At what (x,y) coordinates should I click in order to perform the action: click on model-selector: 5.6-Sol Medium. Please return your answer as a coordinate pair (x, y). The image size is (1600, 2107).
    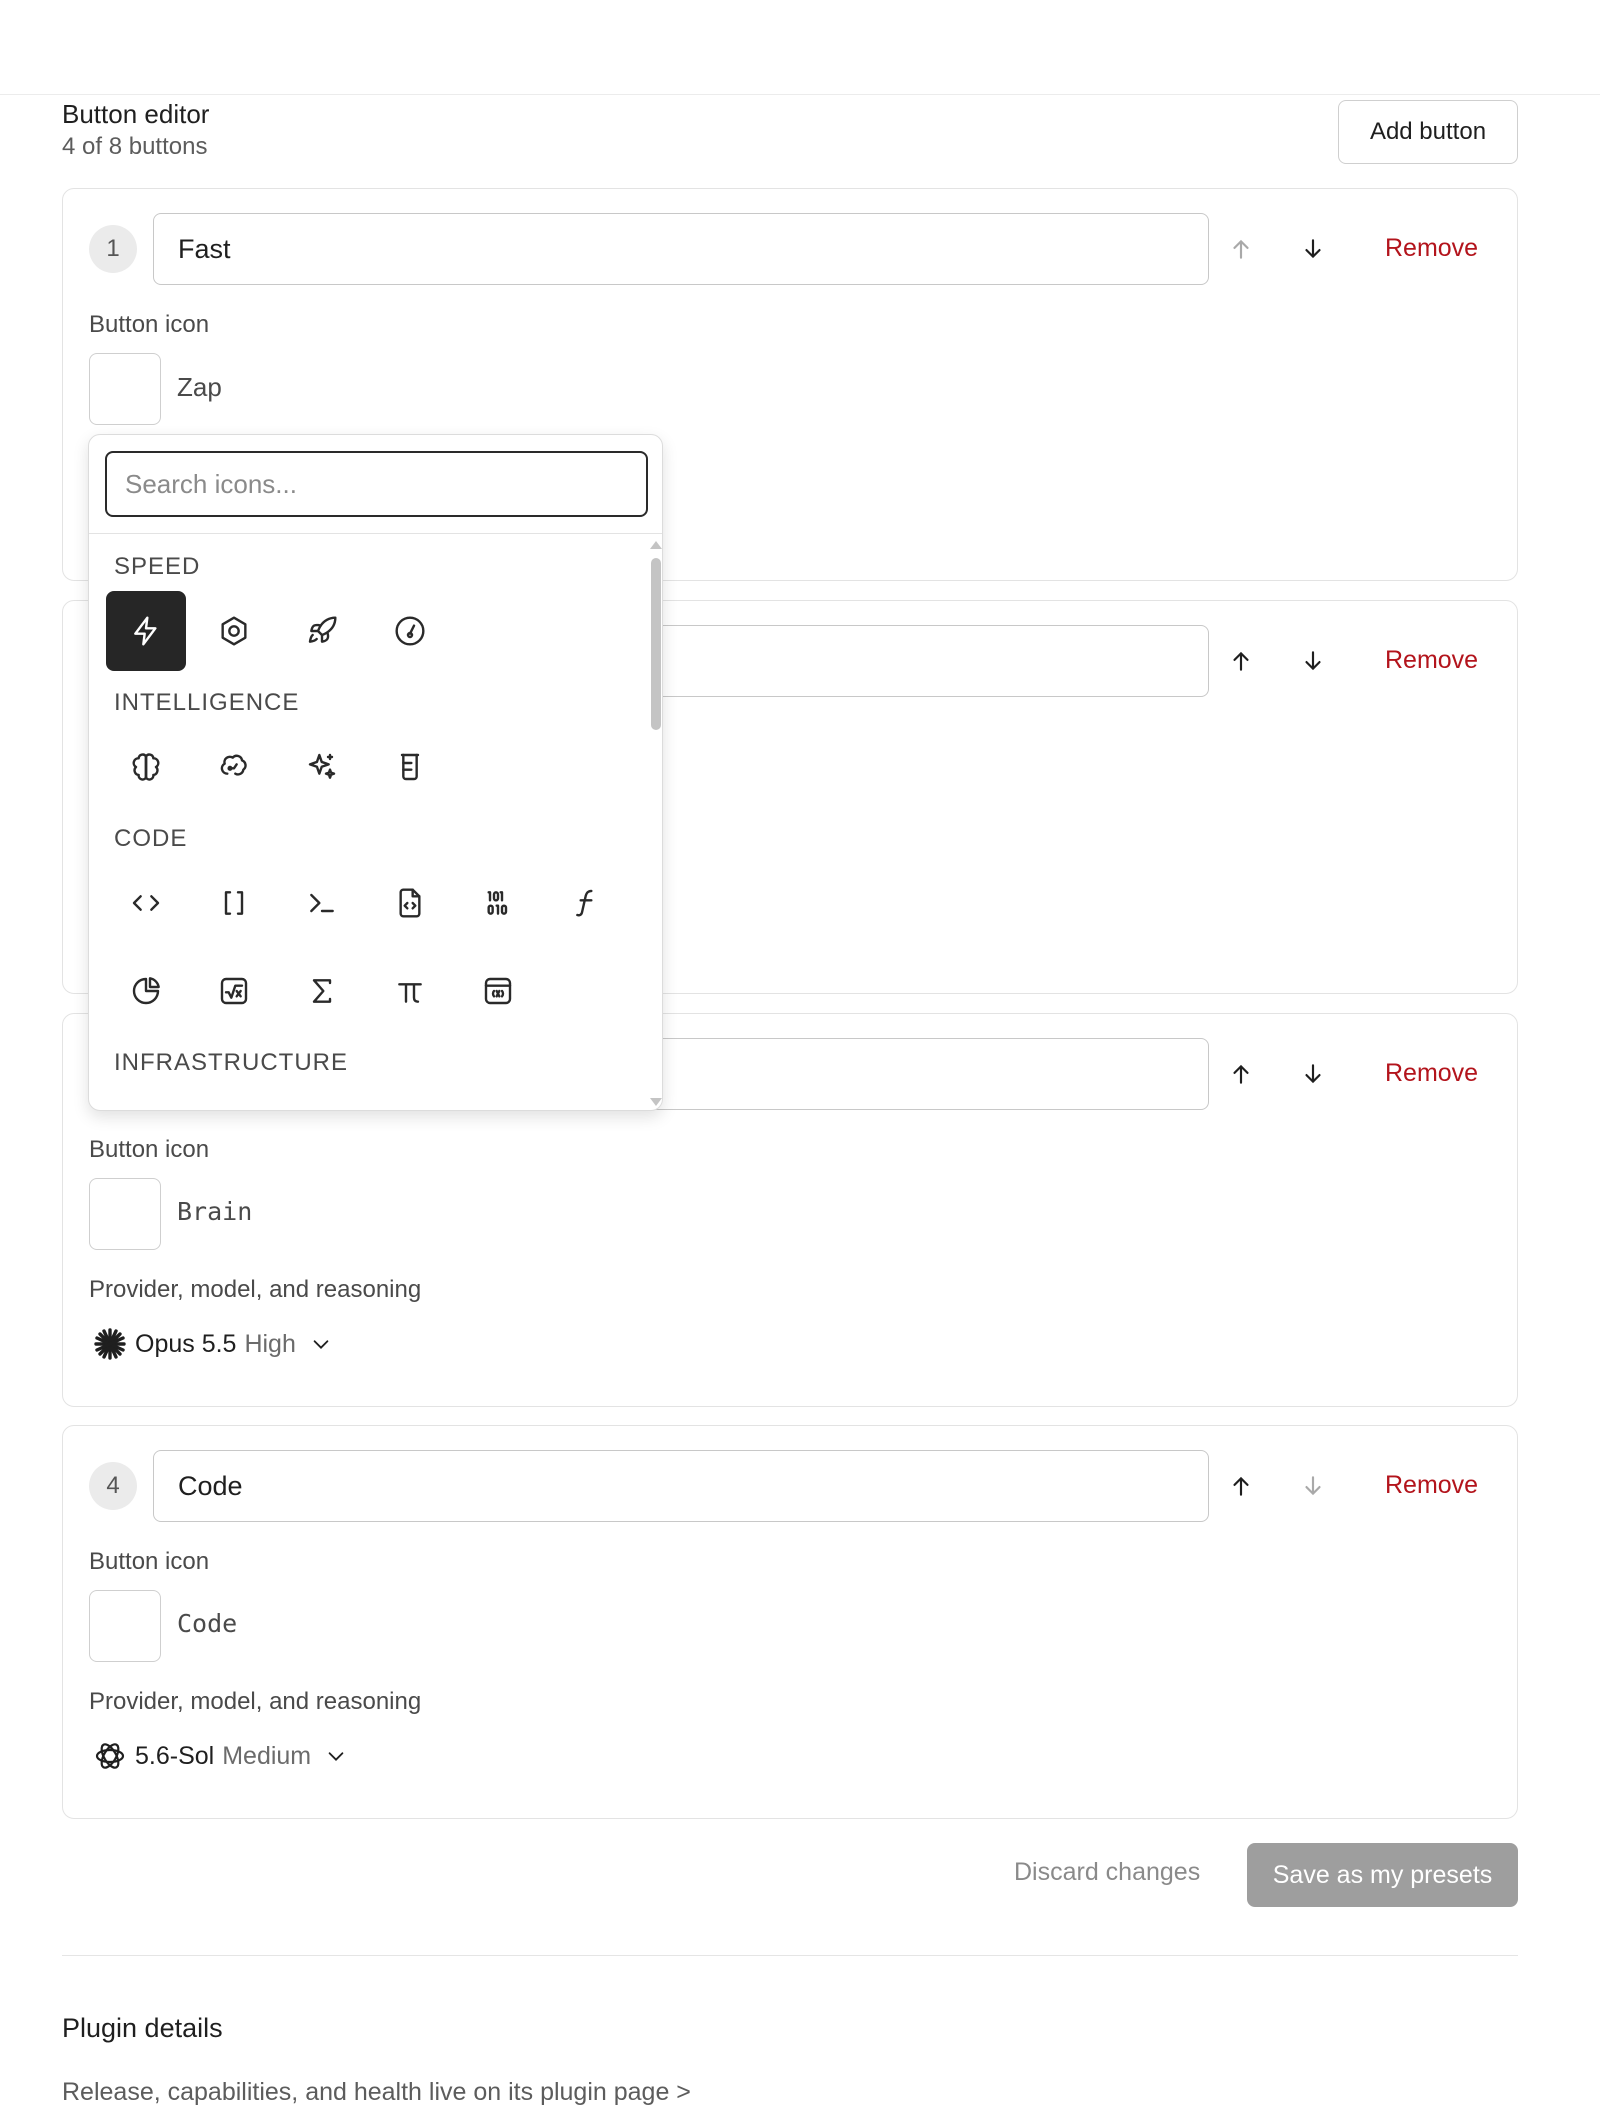
    Looking at the image, I should click on (220, 1756).